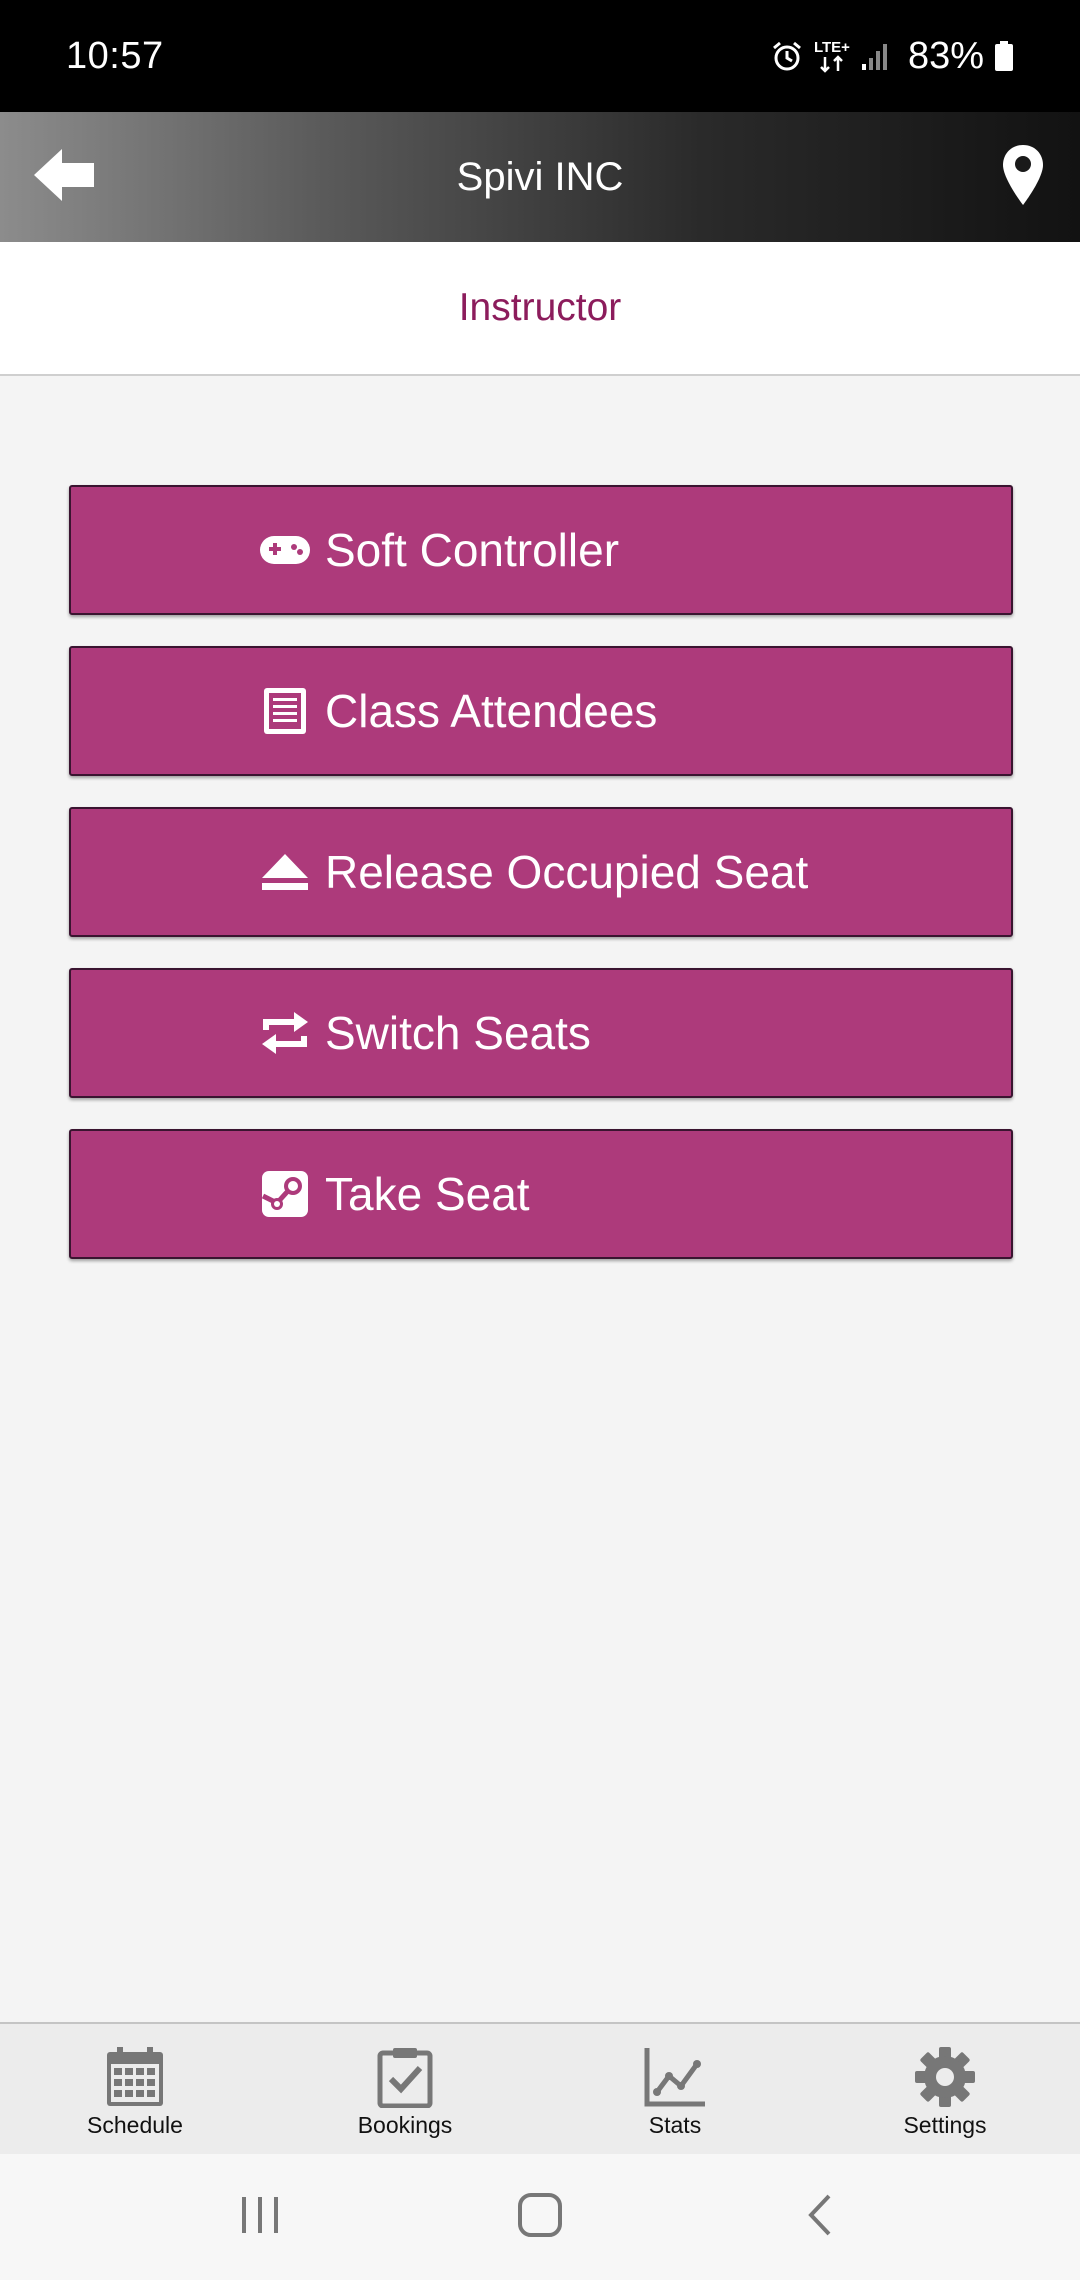 The height and width of the screenshot is (2280, 1080). I want to click on tab-label: Settings, so click(945, 2125).